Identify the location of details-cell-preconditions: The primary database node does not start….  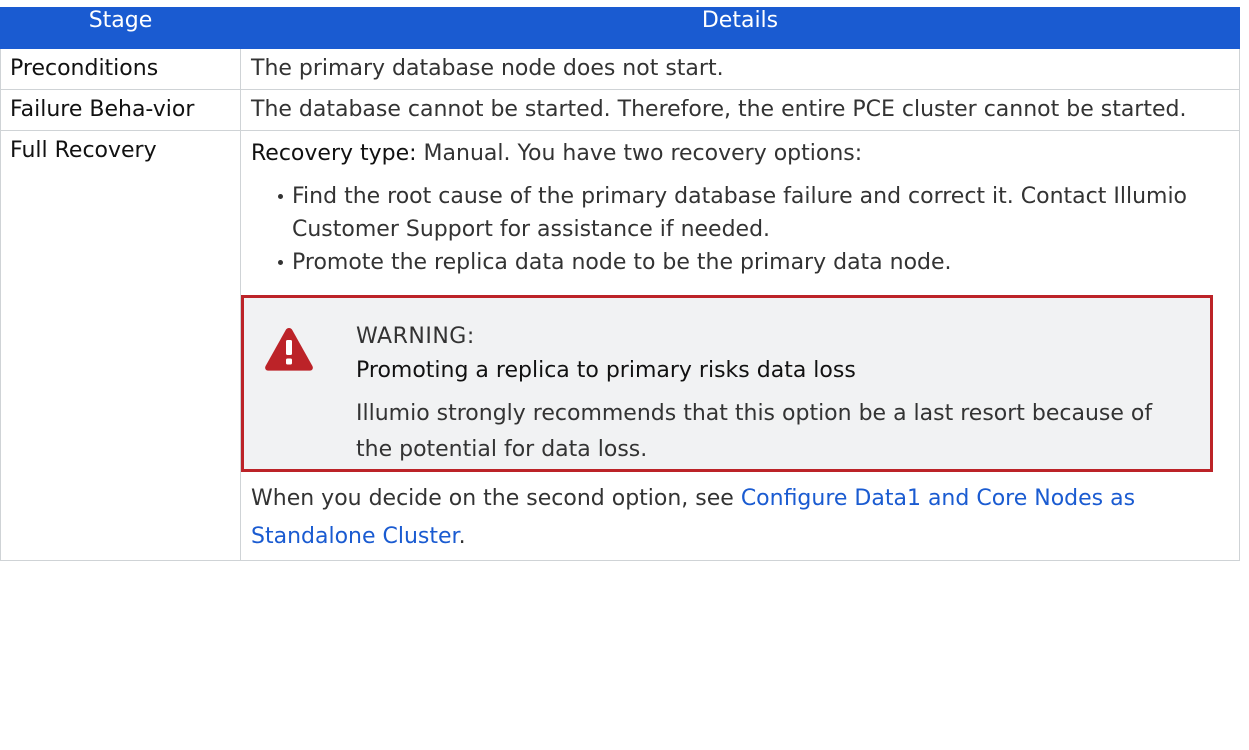
(740, 69).